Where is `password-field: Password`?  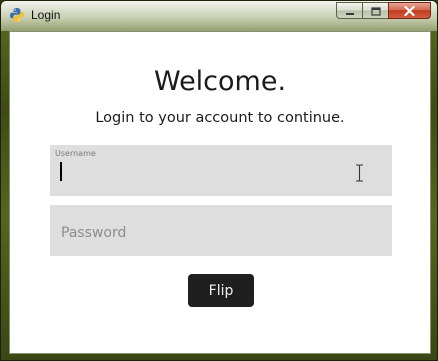 password-field: Password is located at coordinates (221, 230).